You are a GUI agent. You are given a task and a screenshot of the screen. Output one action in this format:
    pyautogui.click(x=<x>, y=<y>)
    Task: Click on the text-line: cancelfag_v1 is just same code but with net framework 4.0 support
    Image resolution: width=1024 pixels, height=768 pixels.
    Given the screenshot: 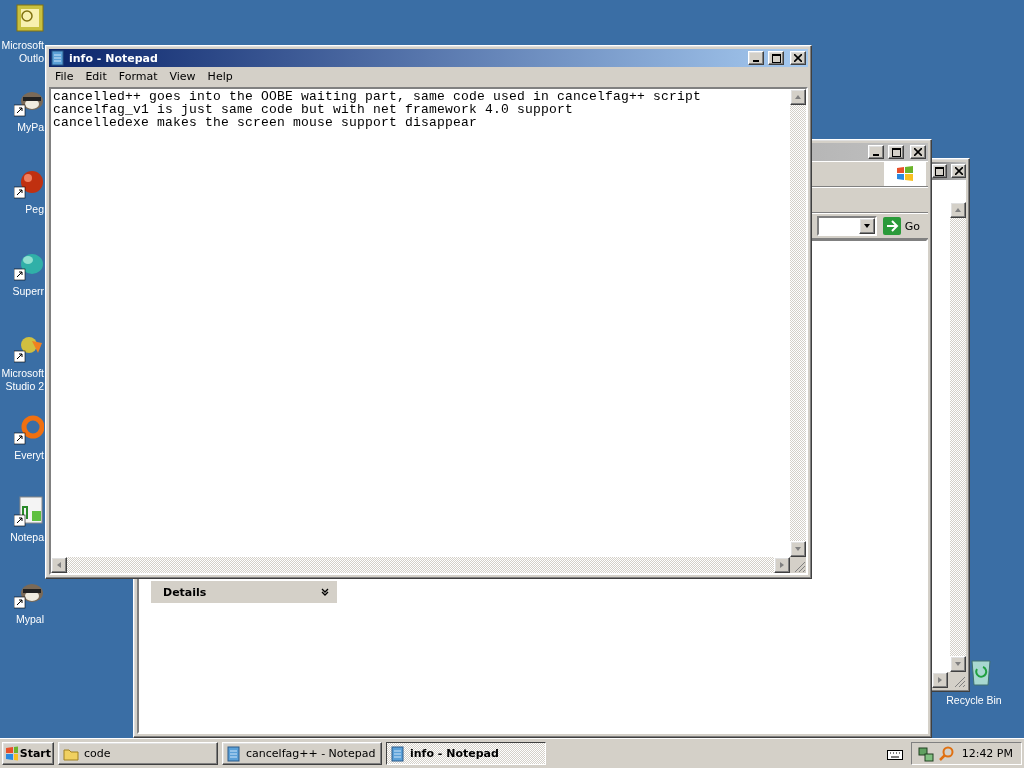 What is the action you would take?
    pyautogui.click(x=313, y=109)
    